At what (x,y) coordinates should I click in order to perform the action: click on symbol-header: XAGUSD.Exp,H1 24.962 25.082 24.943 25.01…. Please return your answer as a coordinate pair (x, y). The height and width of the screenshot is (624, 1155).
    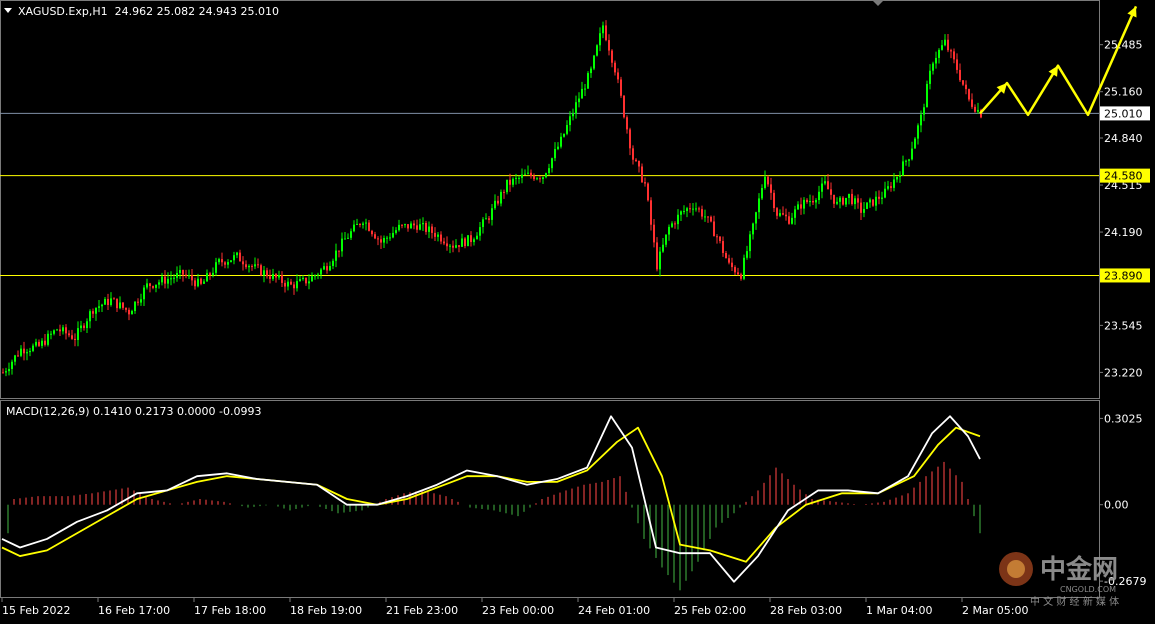
    Looking at the image, I should click on (148, 11).